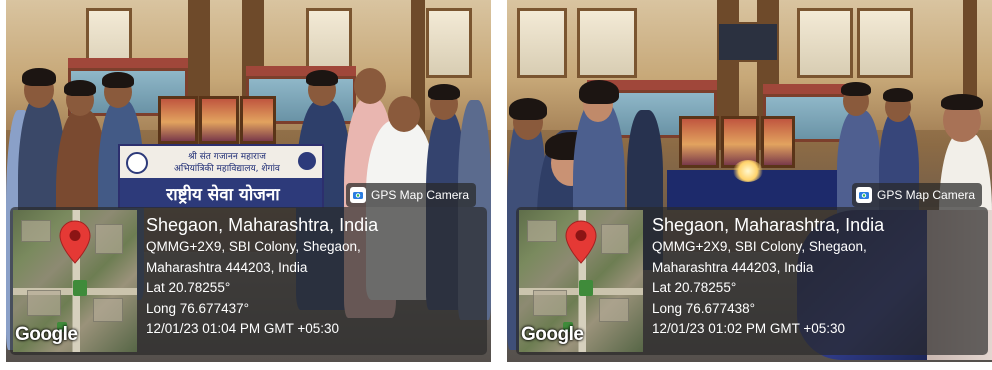 This screenshot has width=992, height=370. I want to click on banner-title: राष्ट्रीय सेवा योजना, so click(223, 195).